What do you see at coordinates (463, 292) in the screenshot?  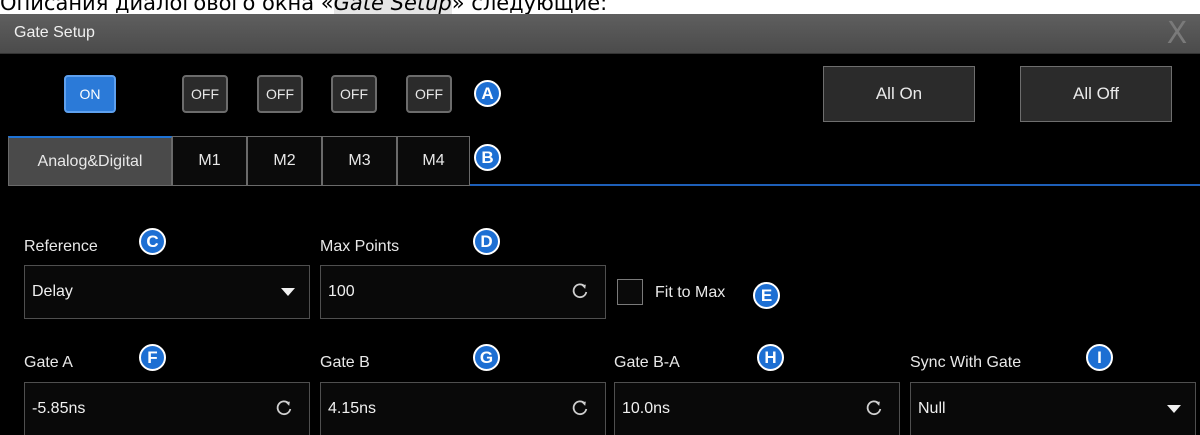 I see `max-points-input: 100` at bounding box center [463, 292].